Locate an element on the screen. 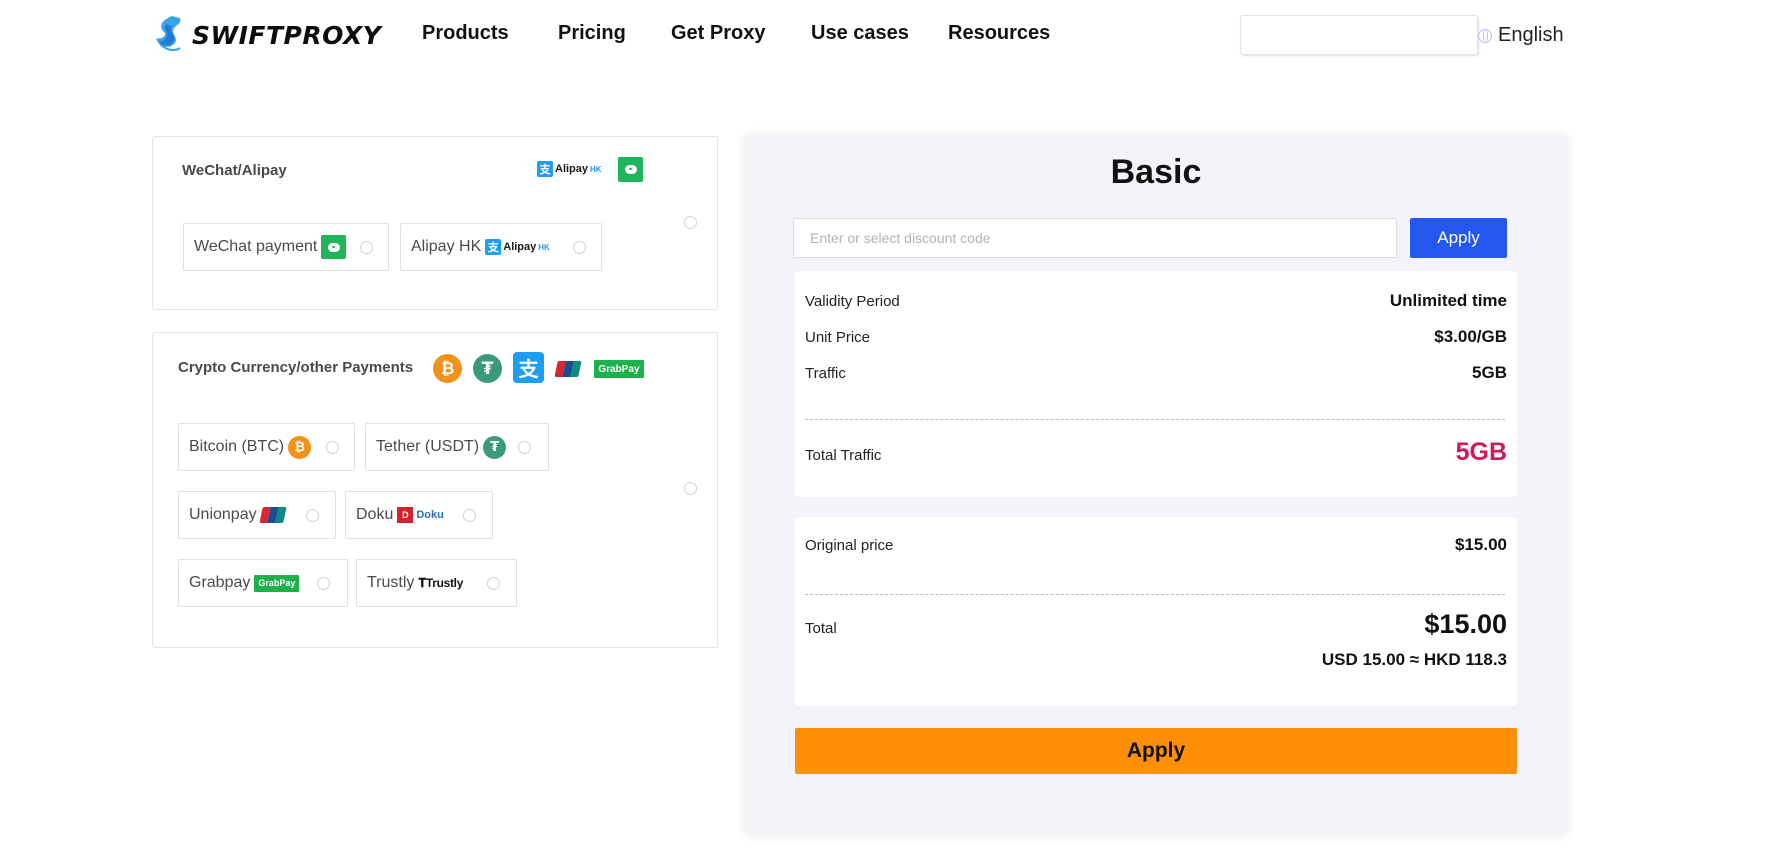 The width and height of the screenshot is (1765, 853). option-grabpay: Grabpay GrabPay is located at coordinates (263, 583).